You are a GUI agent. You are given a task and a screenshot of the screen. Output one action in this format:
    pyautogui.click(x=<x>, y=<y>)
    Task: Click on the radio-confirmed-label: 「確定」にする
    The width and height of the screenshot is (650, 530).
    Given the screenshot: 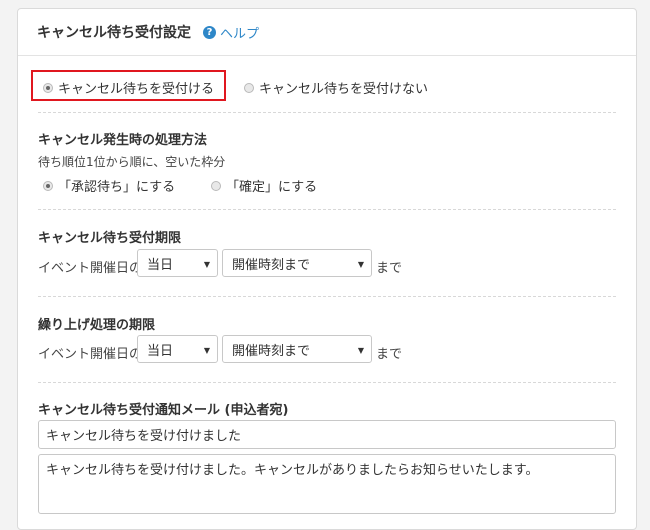 What is the action you would take?
    pyautogui.click(x=272, y=187)
    